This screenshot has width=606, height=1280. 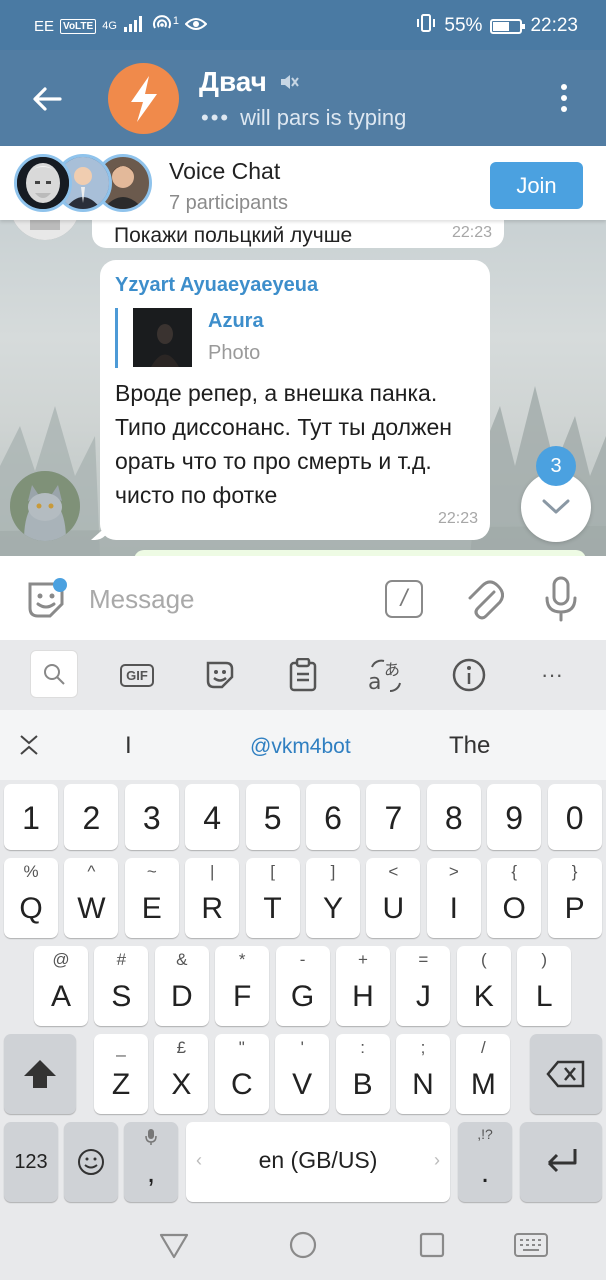 I want to click on key: < U, so click(x=393, y=898).